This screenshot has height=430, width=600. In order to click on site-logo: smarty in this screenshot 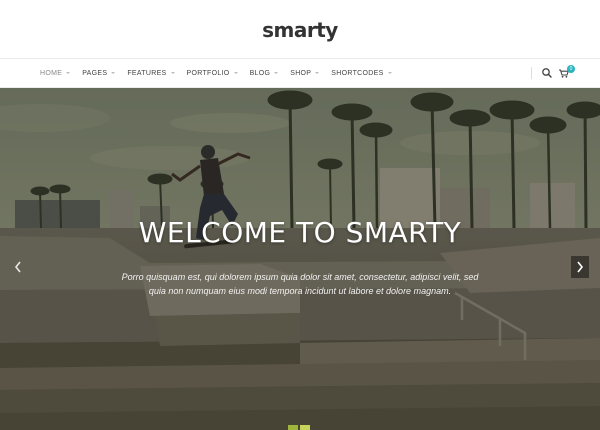, I will do `click(300, 30)`.